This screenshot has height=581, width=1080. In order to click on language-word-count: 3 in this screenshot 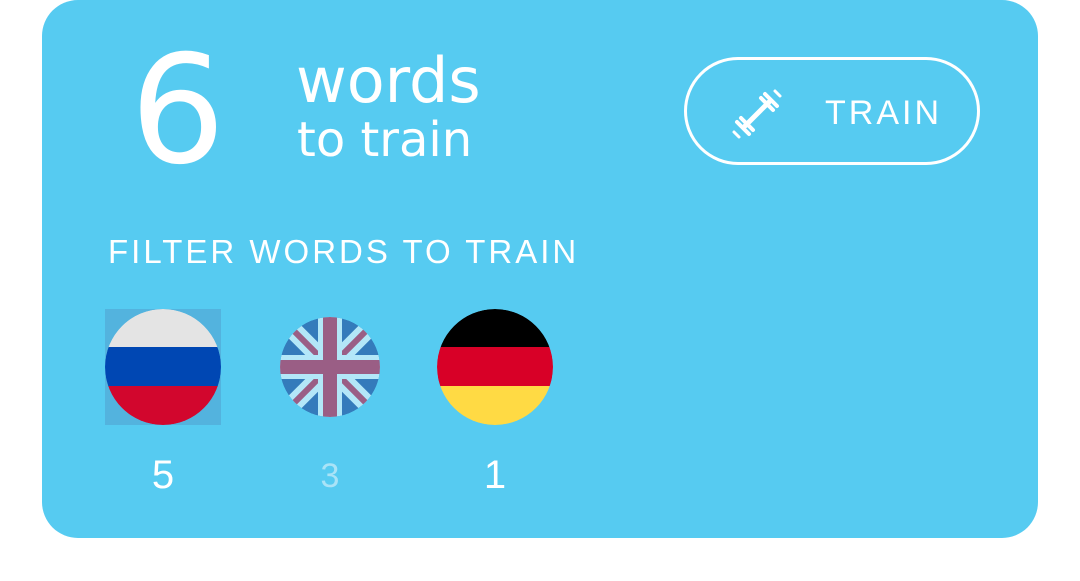, I will do `click(330, 476)`.